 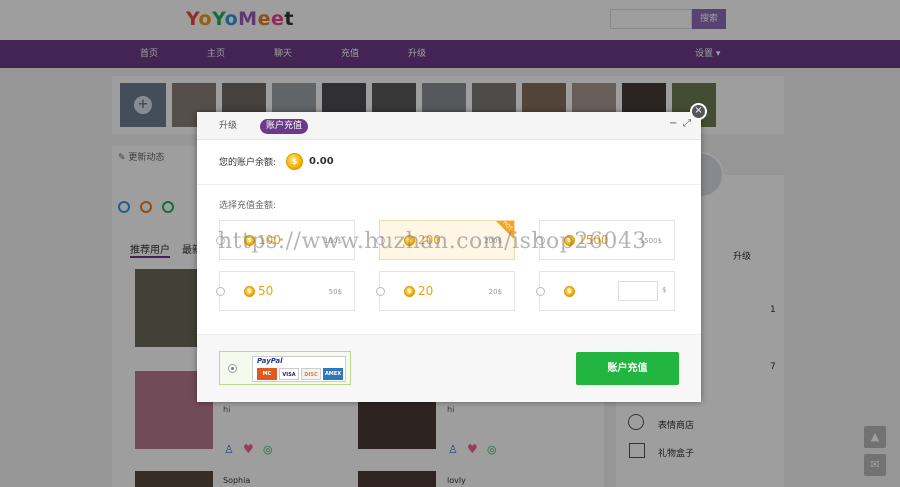 What do you see at coordinates (627, 368) in the screenshot?
I see `recharge-button: 账户充值` at bounding box center [627, 368].